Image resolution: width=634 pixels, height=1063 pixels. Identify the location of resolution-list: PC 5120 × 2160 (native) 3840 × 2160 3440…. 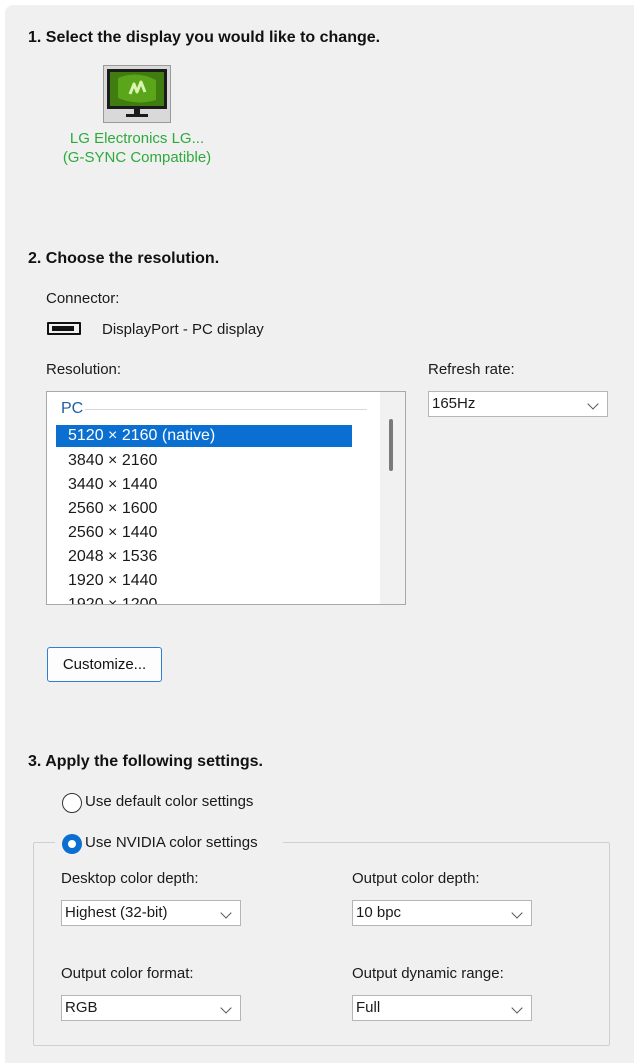
(226, 498).